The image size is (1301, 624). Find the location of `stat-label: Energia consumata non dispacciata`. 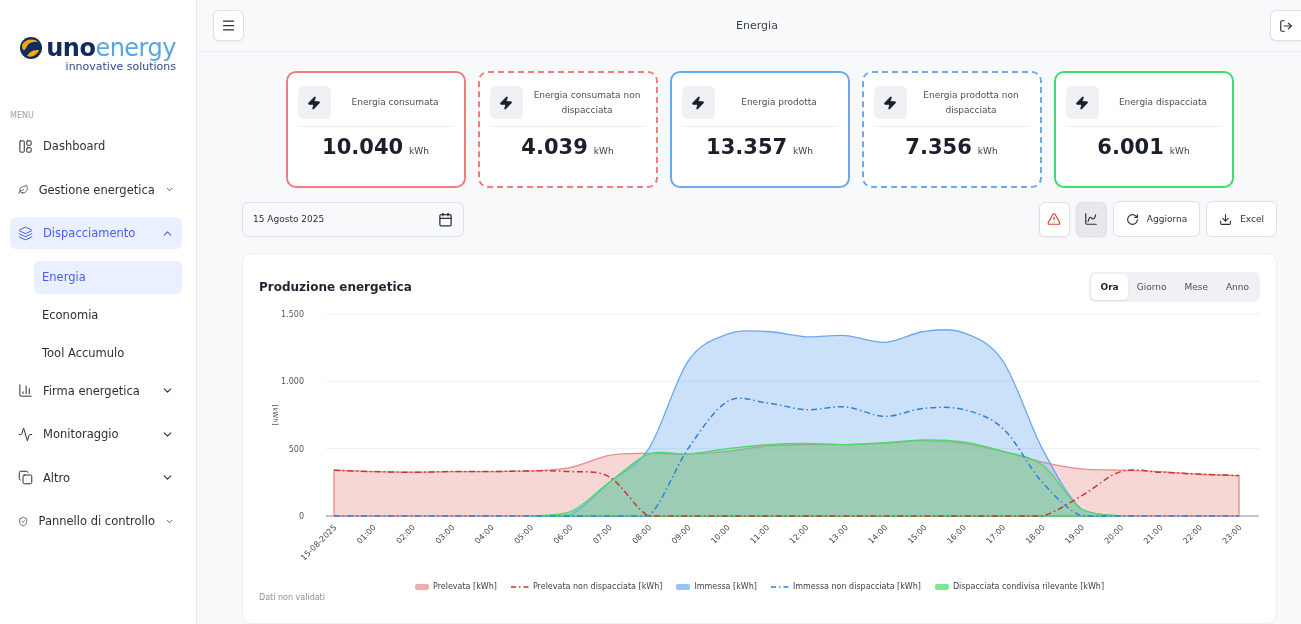

stat-label: Energia consumata non dispacciata is located at coordinates (587, 103).